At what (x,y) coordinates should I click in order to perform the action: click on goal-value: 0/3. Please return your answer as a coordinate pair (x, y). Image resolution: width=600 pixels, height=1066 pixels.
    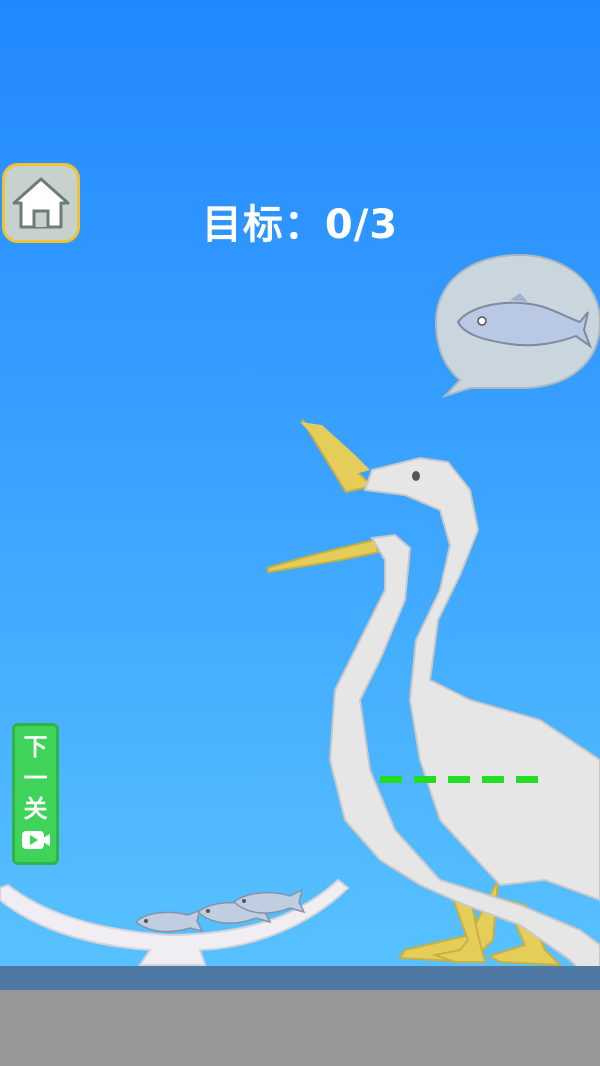
    Looking at the image, I should click on (361, 225).